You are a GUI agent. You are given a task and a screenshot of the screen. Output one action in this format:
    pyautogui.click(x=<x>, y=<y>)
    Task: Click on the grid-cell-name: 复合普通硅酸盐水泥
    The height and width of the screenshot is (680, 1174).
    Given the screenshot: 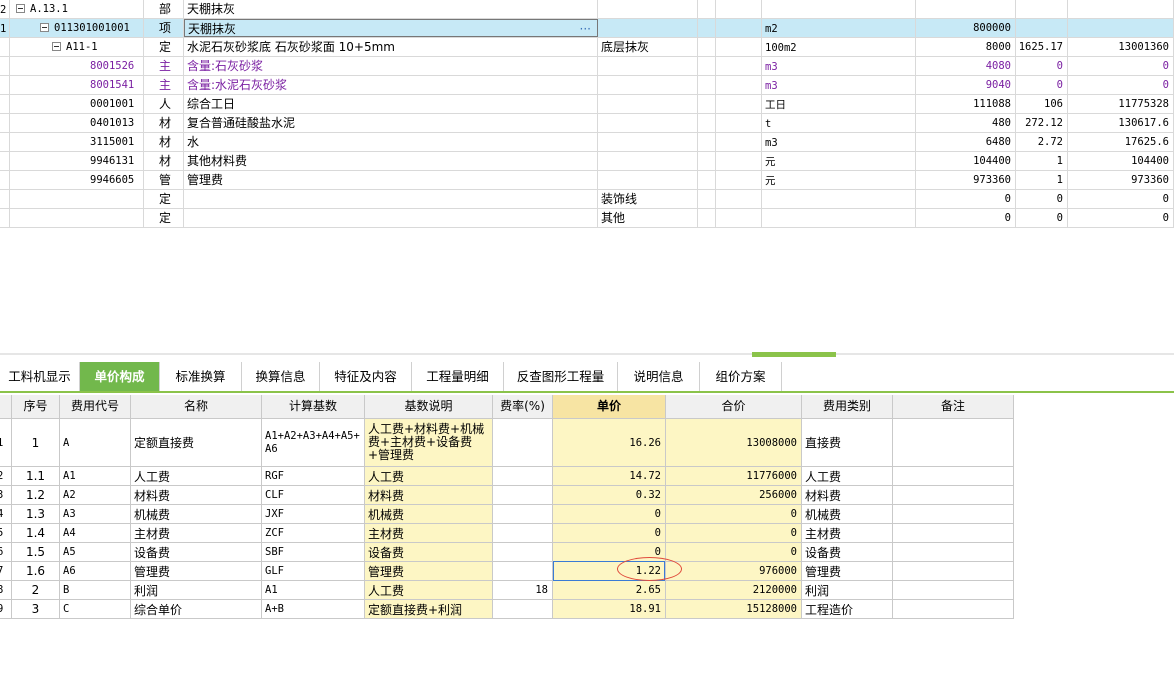 What is the action you would take?
    pyautogui.click(x=391, y=123)
    